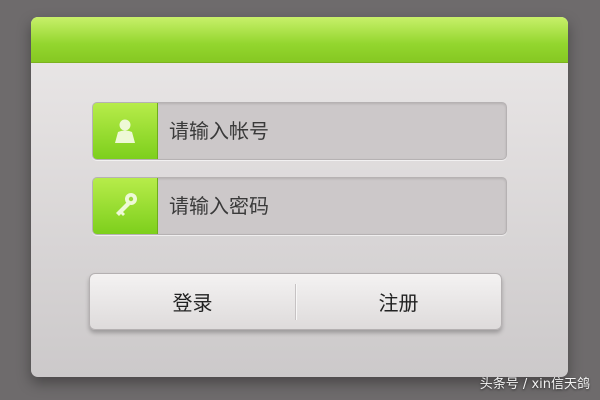  I want to click on key-icon, so click(126, 204).